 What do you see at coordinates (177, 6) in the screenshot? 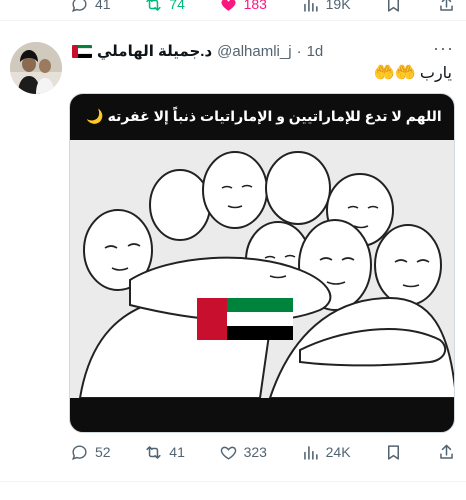
I see `retweet-count: 74` at bounding box center [177, 6].